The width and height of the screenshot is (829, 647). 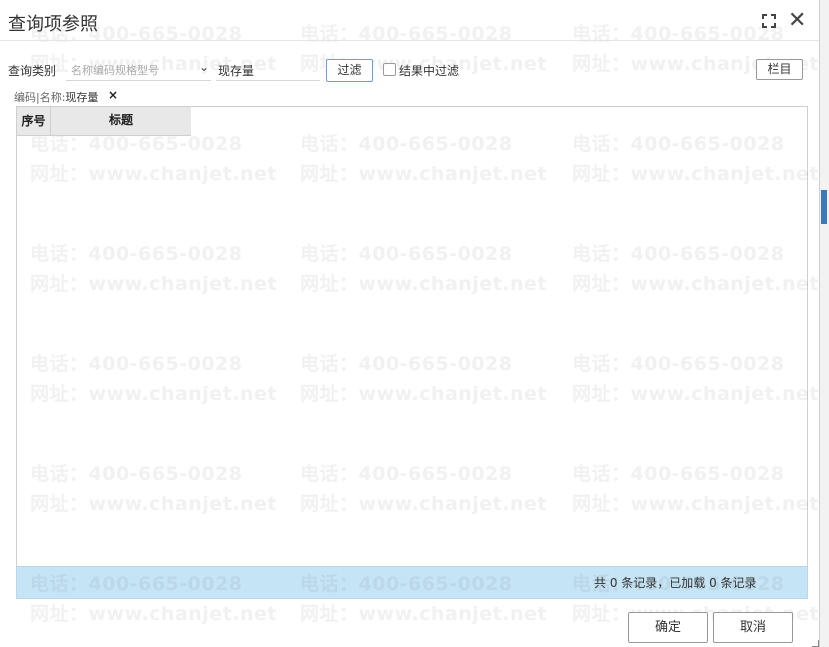 I want to click on keyword-input: 现存量, so click(x=268, y=69).